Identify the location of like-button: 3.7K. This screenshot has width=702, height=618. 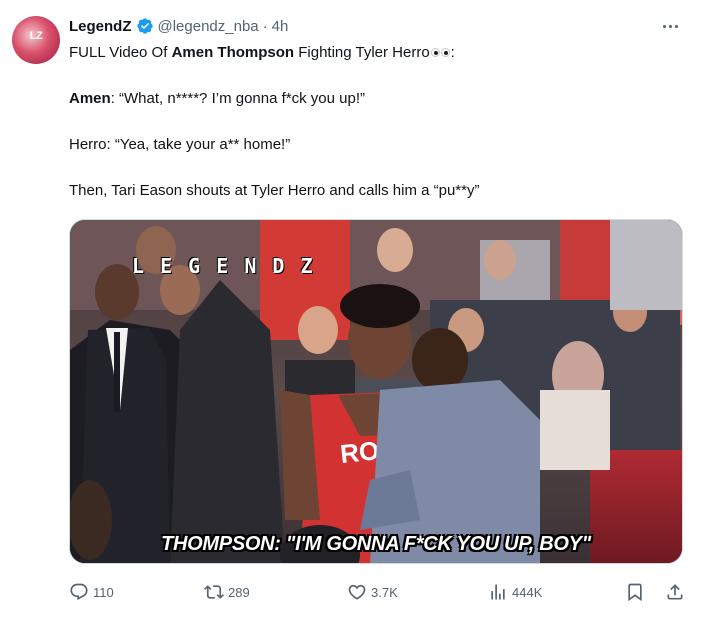
(372, 592).